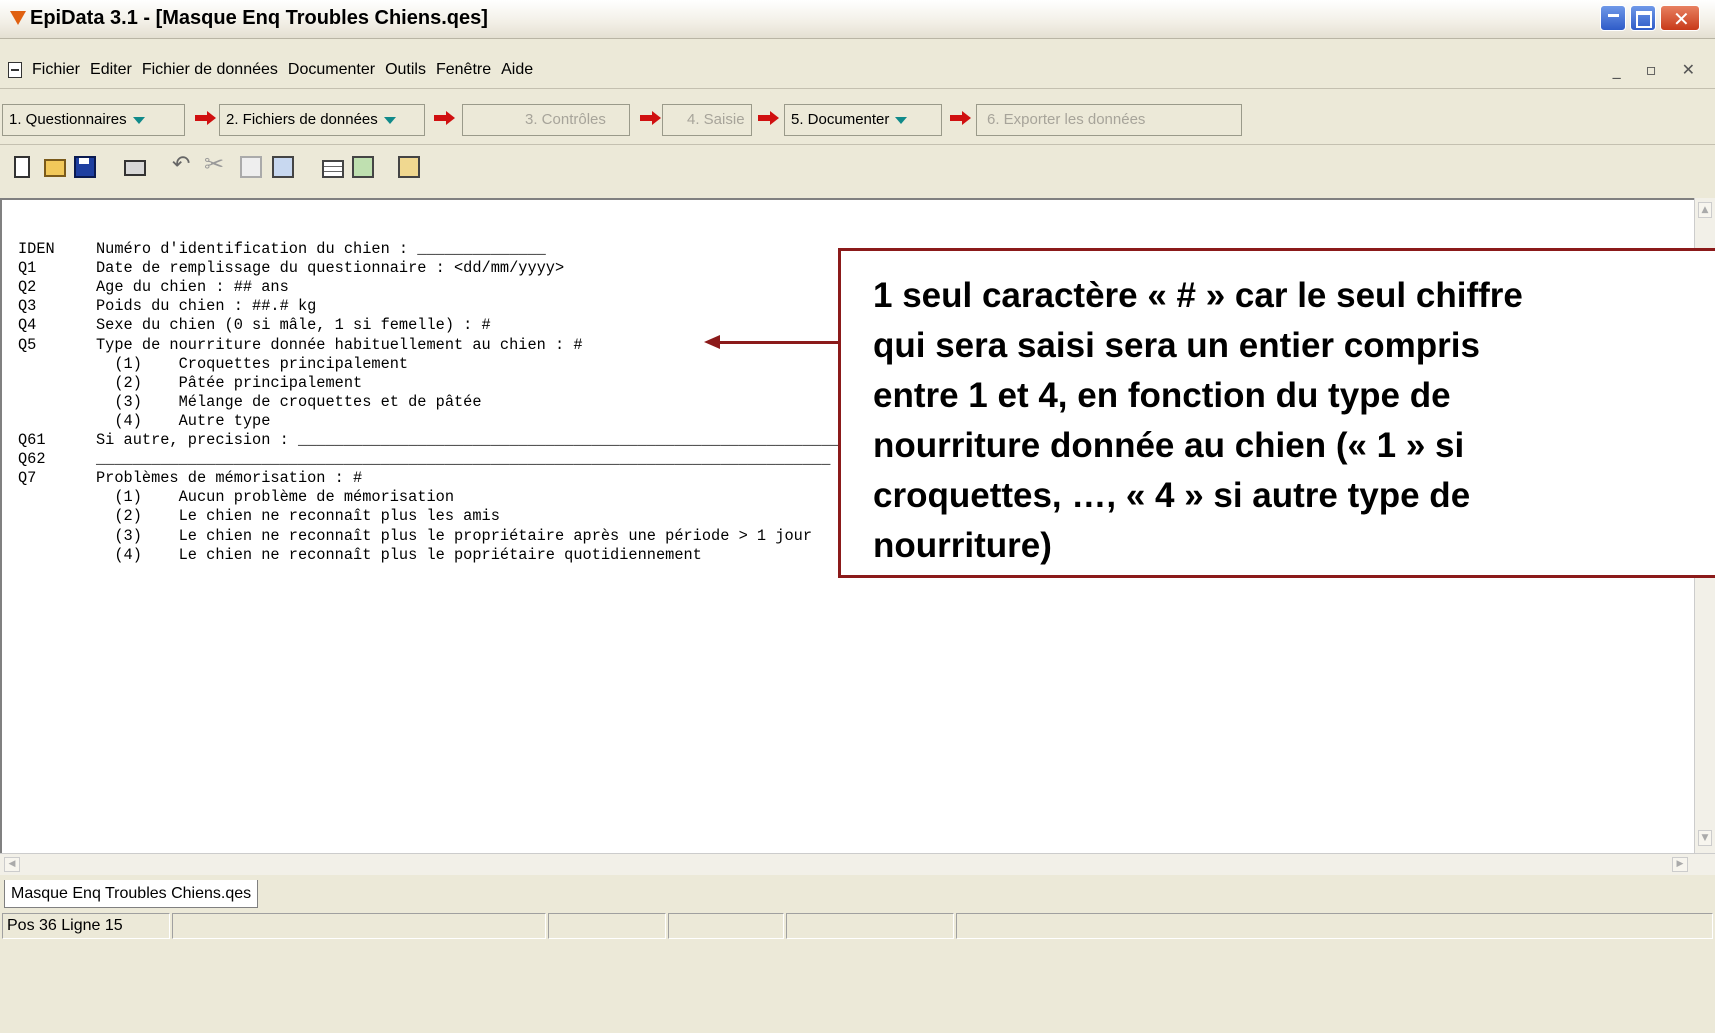 The width and height of the screenshot is (1715, 1033). What do you see at coordinates (1169, 445) in the screenshot?
I see `callout-text-line: nourriture donnée au chien (« 1 » si` at bounding box center [1169, 445].